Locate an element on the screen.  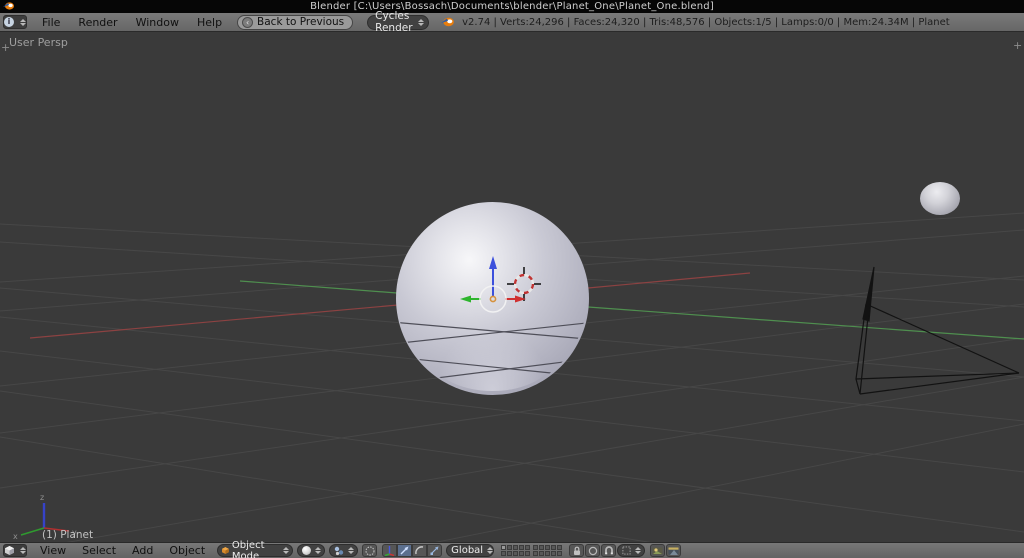
axes-icon is located at coordinates (389, 551).